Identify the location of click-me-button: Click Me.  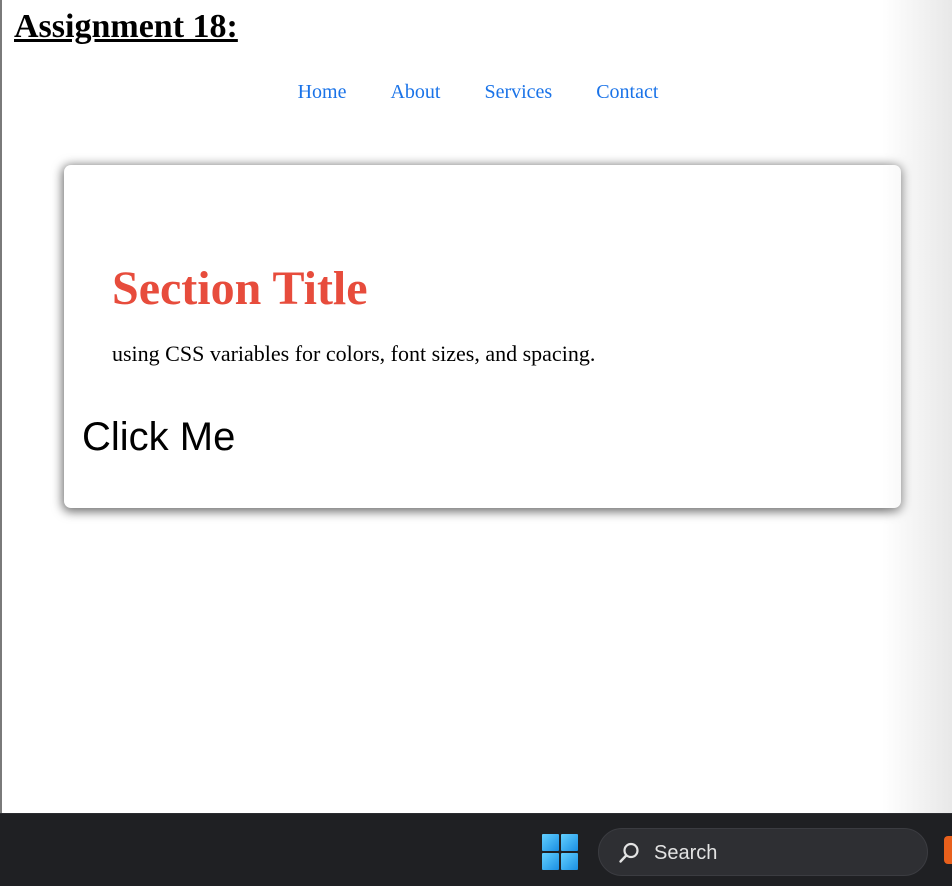
(158, 437).